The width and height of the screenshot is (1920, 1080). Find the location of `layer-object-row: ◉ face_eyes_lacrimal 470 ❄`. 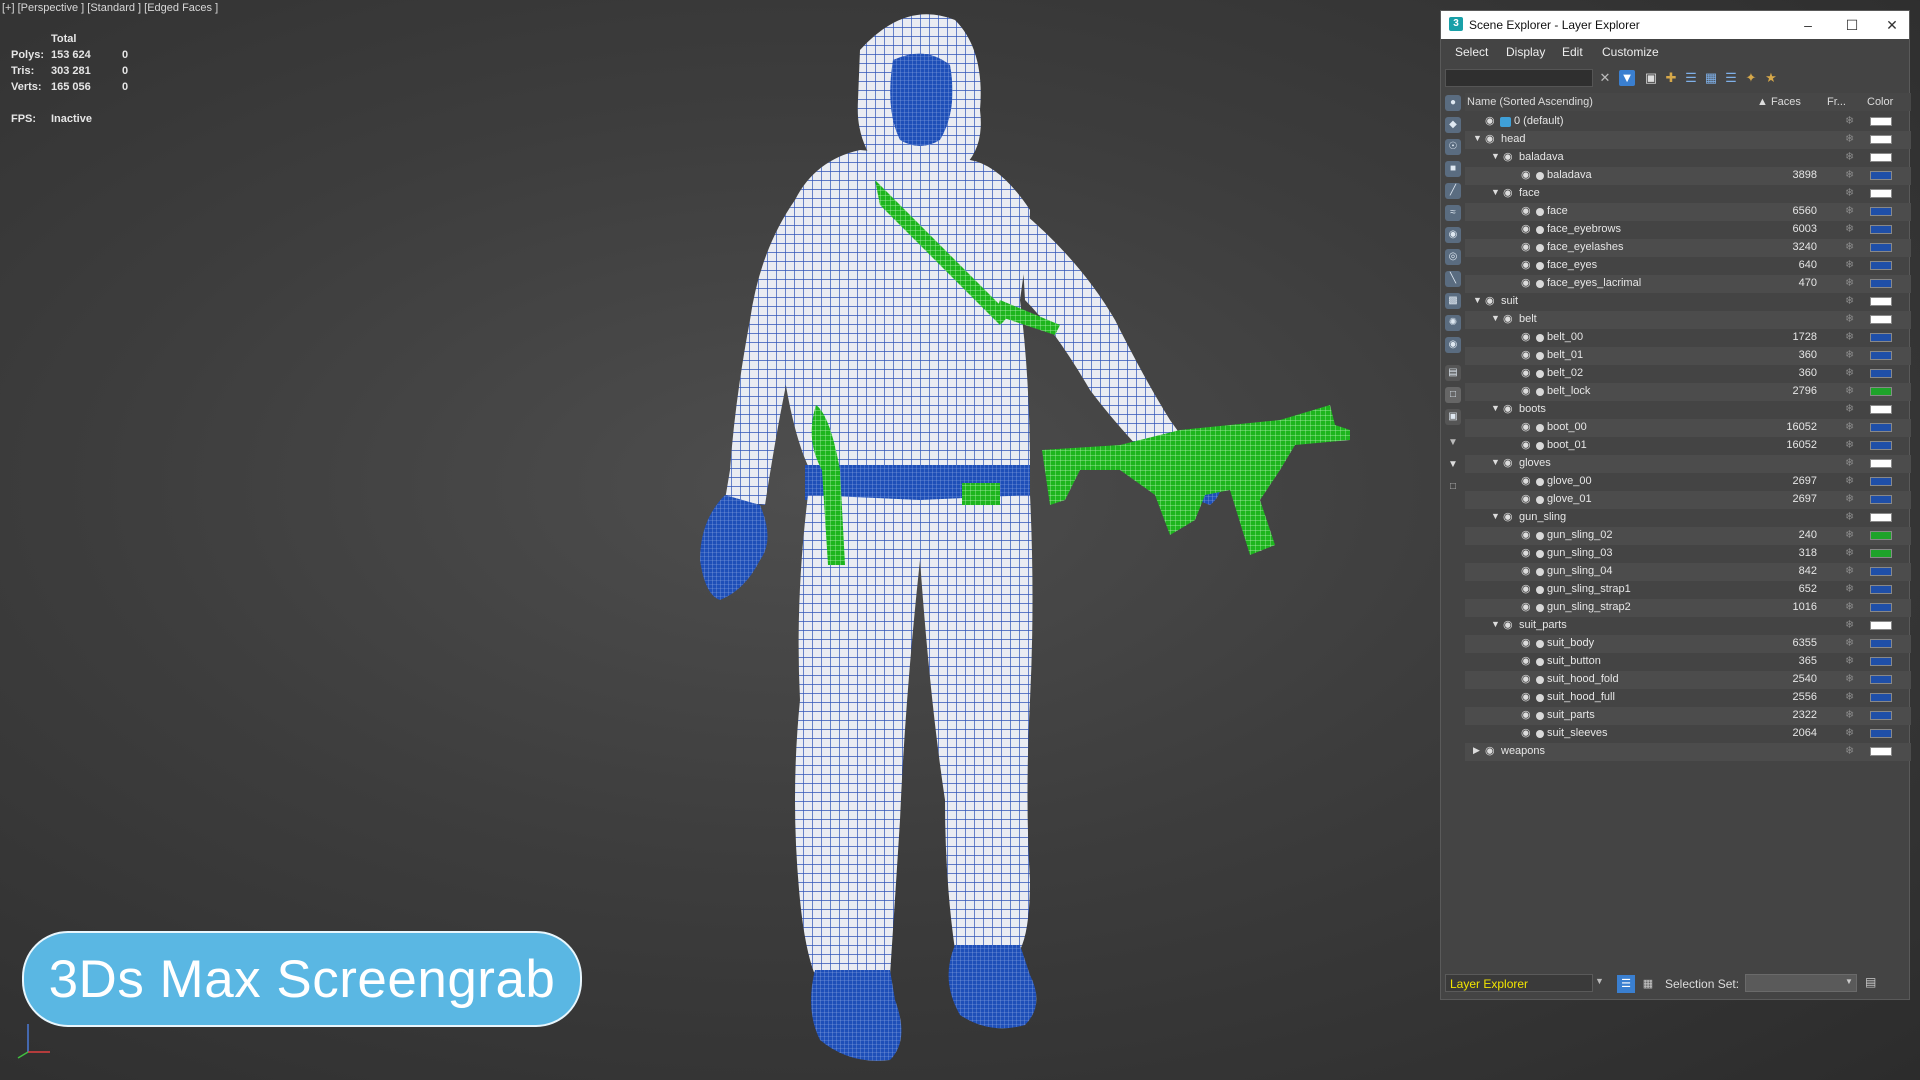

layer-object-row: ◉ face_eyes_lacrimal 470 ❄ is located at coordinates (1688, 284).